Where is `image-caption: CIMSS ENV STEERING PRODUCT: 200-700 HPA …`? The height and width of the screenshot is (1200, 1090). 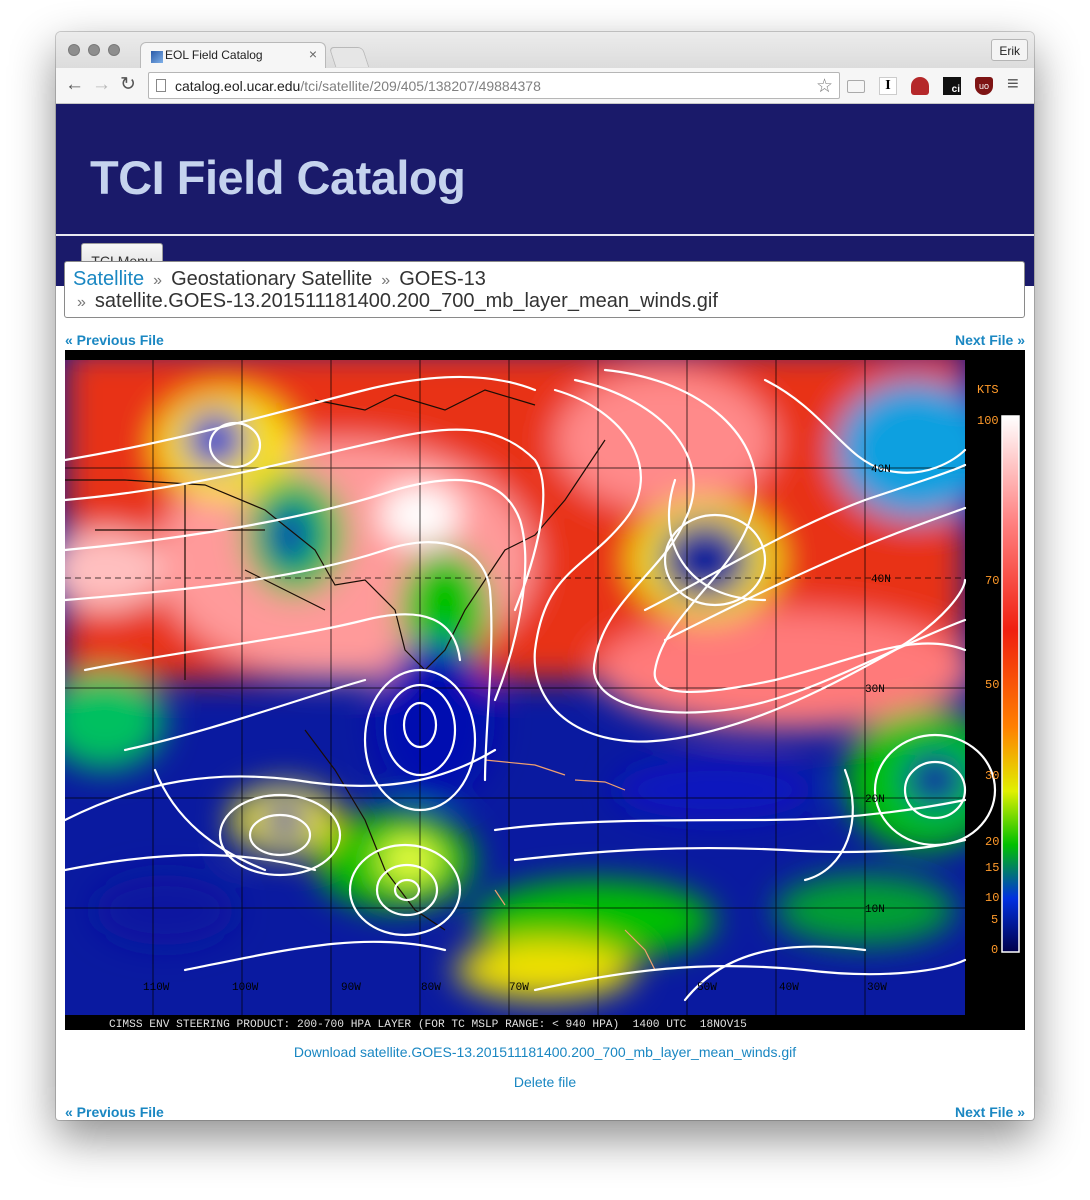 image-caption: CIMSS ENV STEERING PRODUCT: 200-700 HPA … is located at coordinates (428, 1024).